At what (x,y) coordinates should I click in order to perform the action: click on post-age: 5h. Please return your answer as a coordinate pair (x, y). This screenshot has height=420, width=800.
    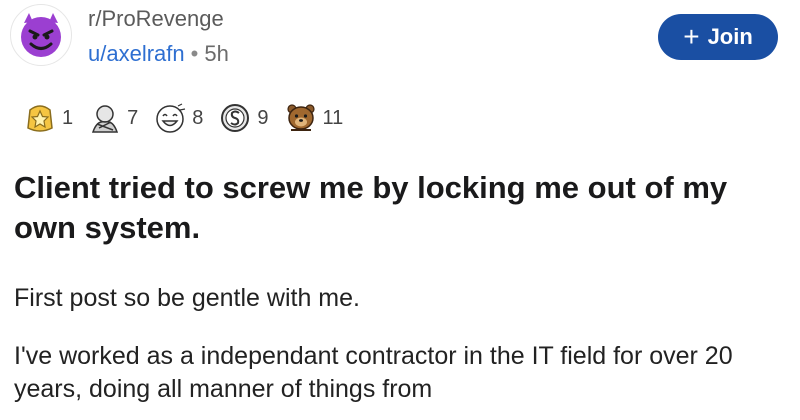
    Looking at the image, I should click on (216, 53).